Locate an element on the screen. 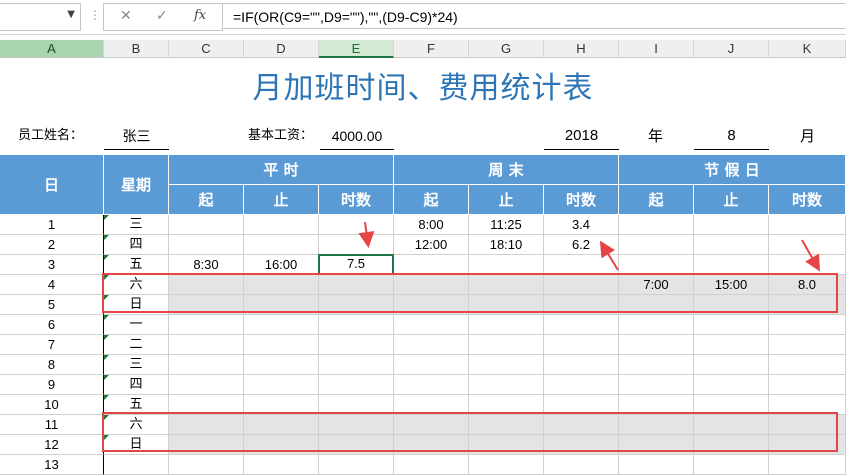  cell-F8 is located at coordinates (431, 365).